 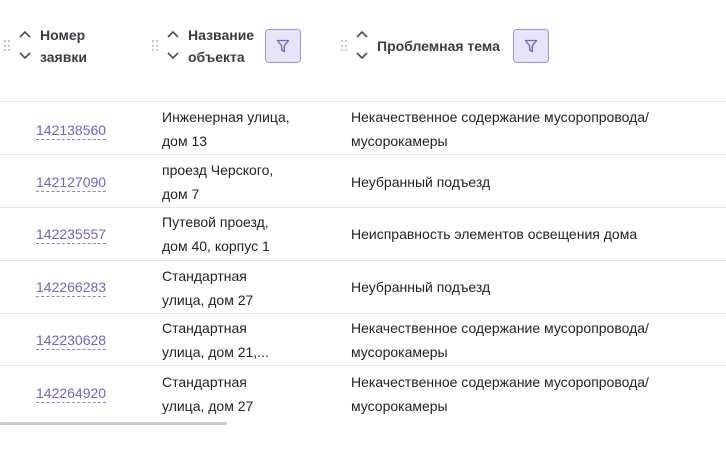 What do you see at coordinates (221, 35) in the screenshot?
I see `column-header-line: Название` at bounding box center [221, 35].